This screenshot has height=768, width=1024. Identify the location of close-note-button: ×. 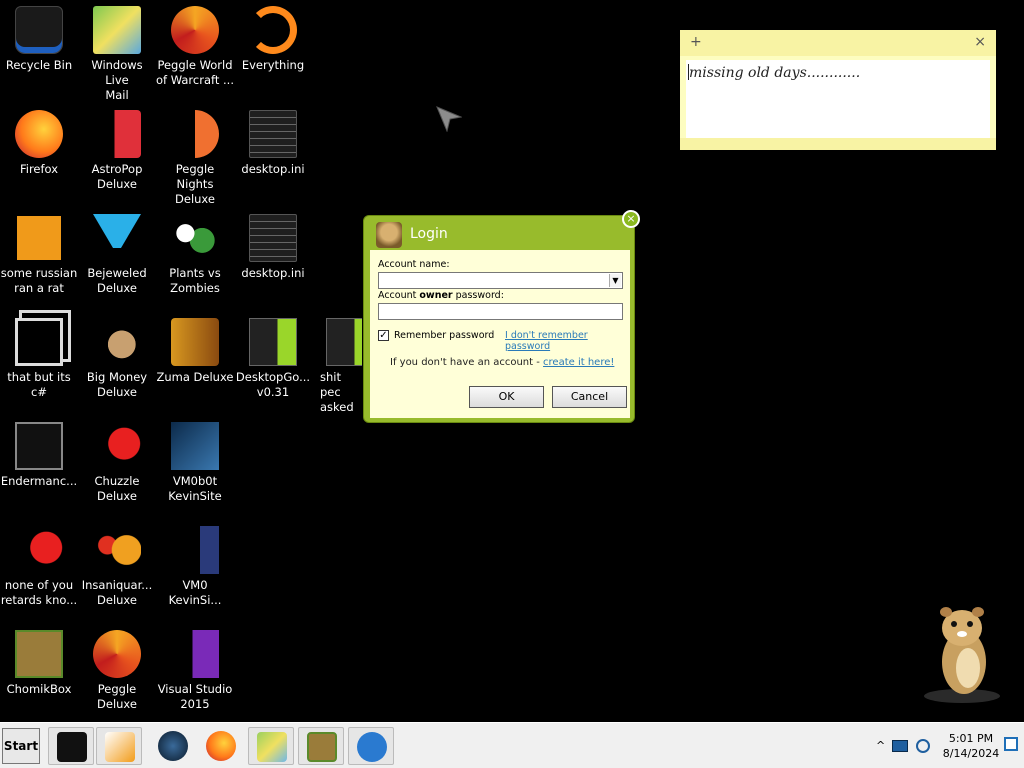
(980, 42).